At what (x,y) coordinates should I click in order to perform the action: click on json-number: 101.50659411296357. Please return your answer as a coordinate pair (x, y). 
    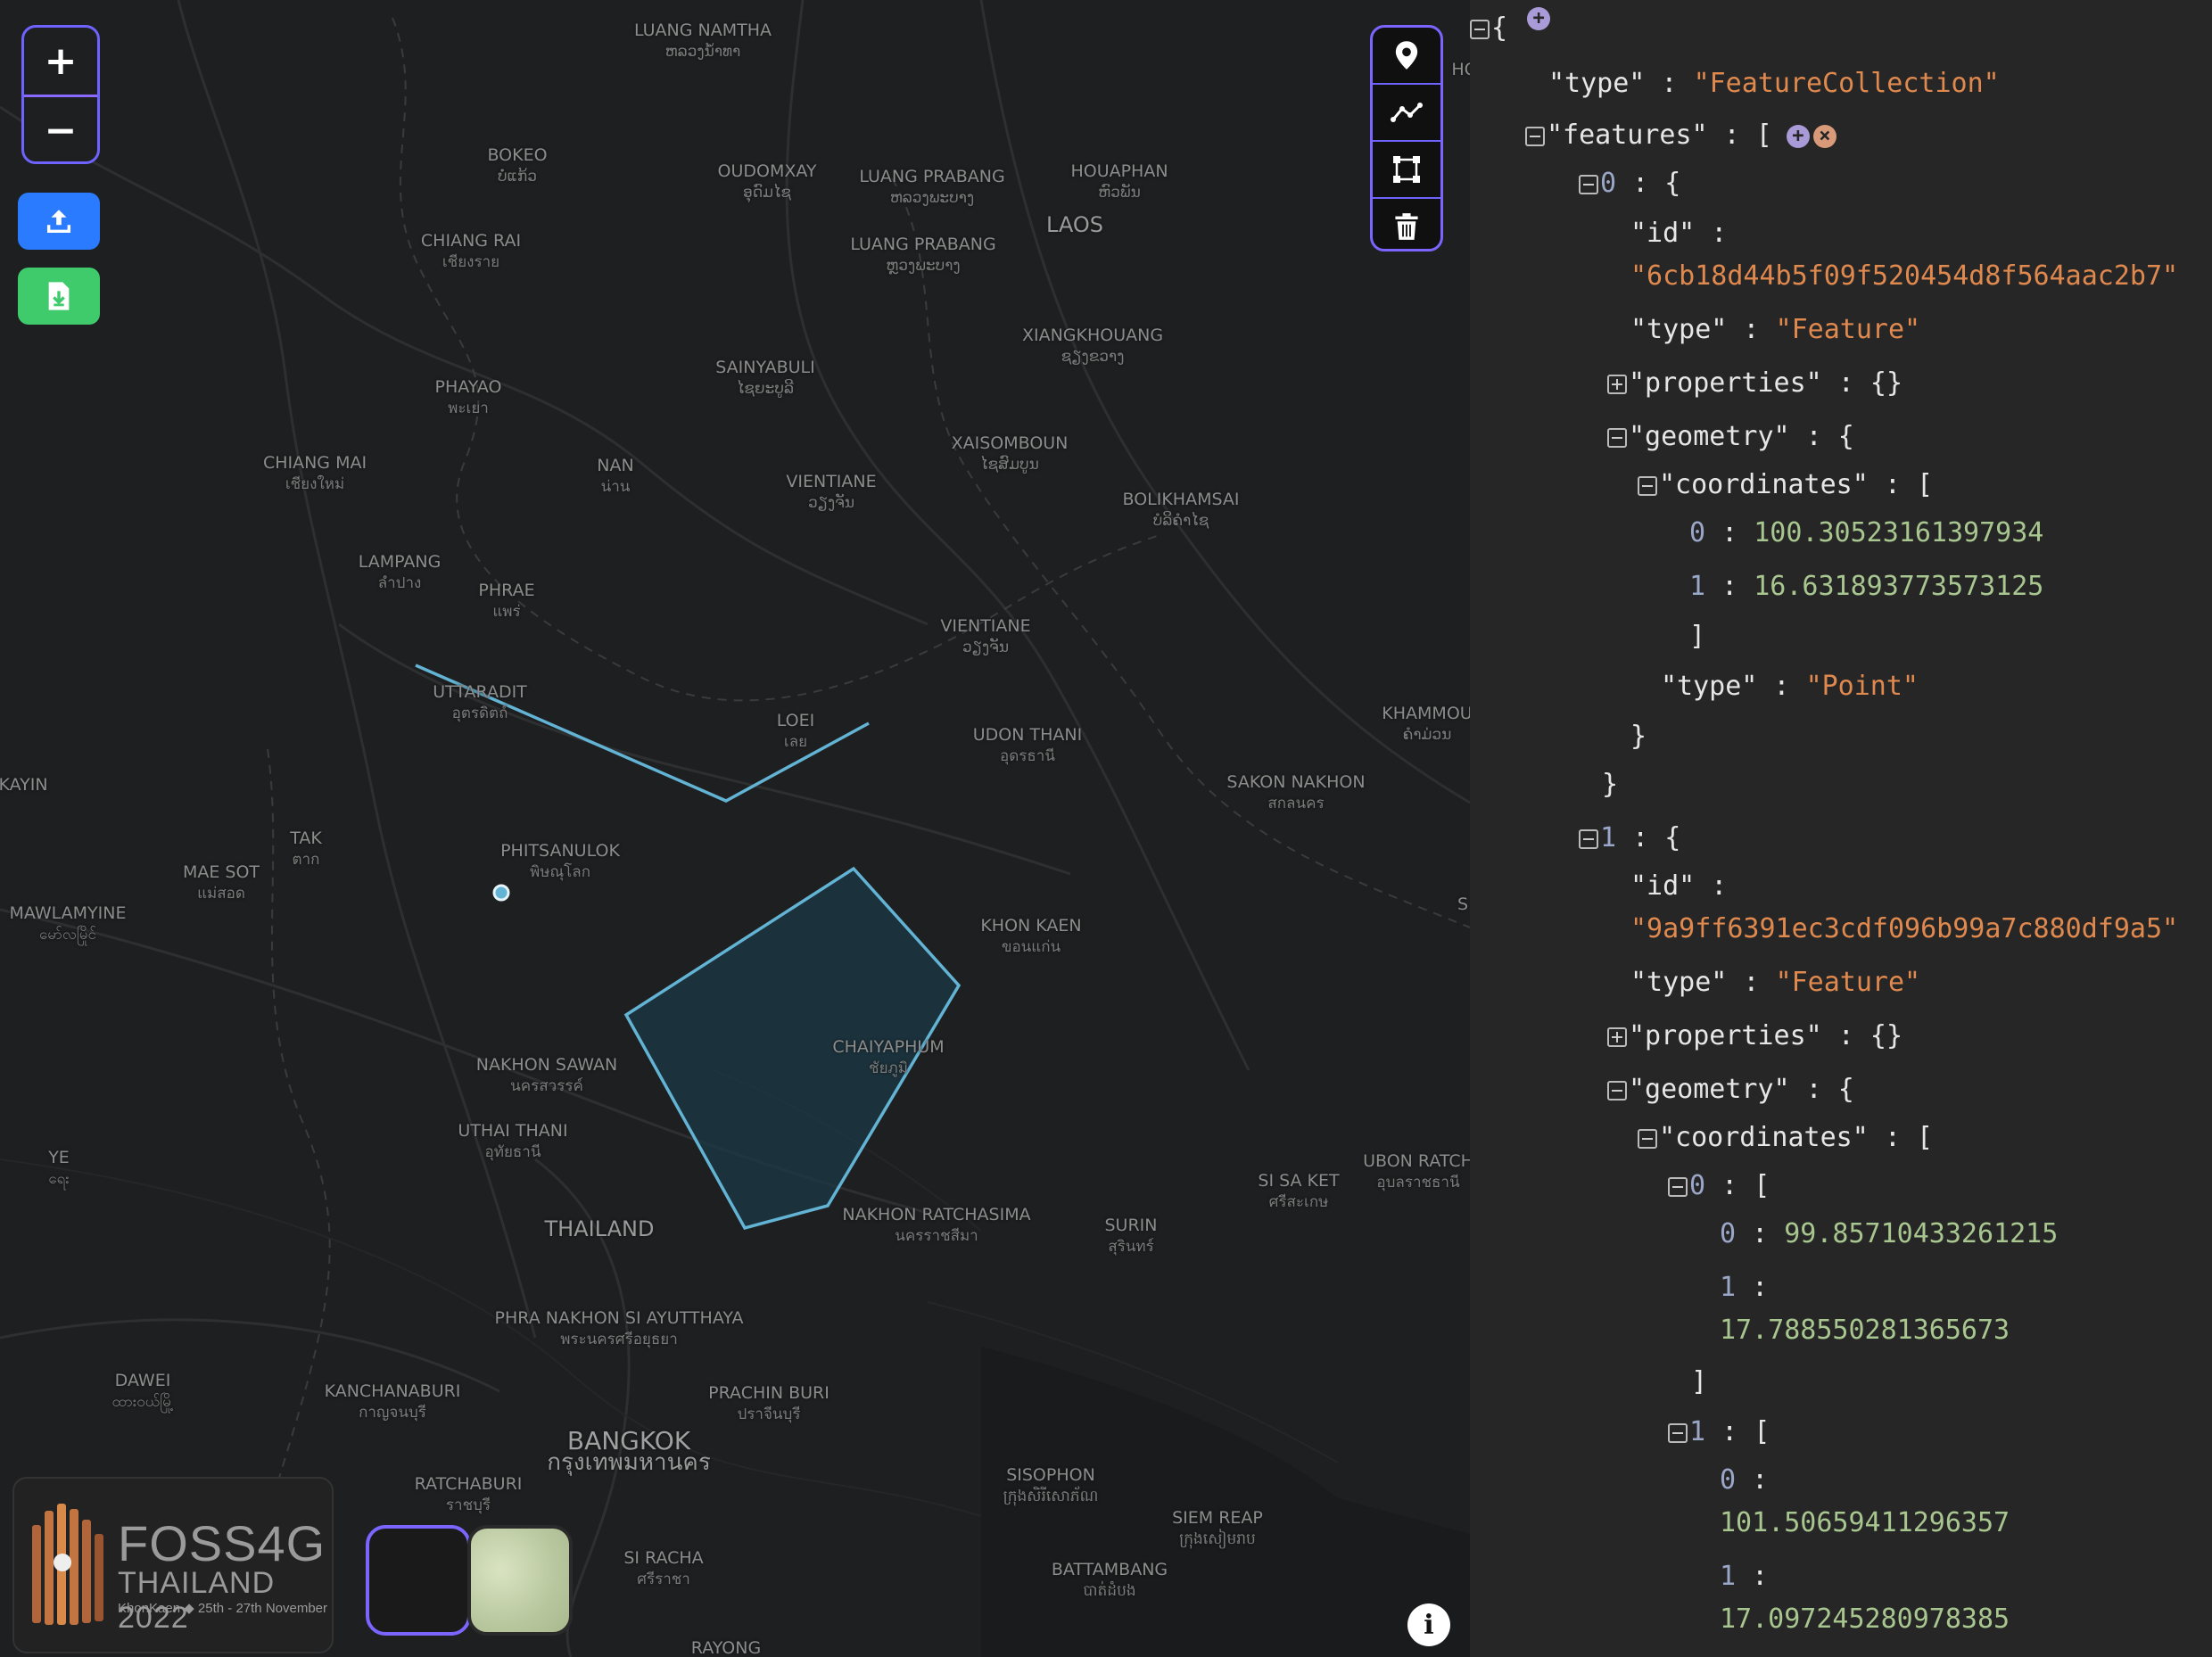
    Looking at the image, I should click on (1865, 1522).